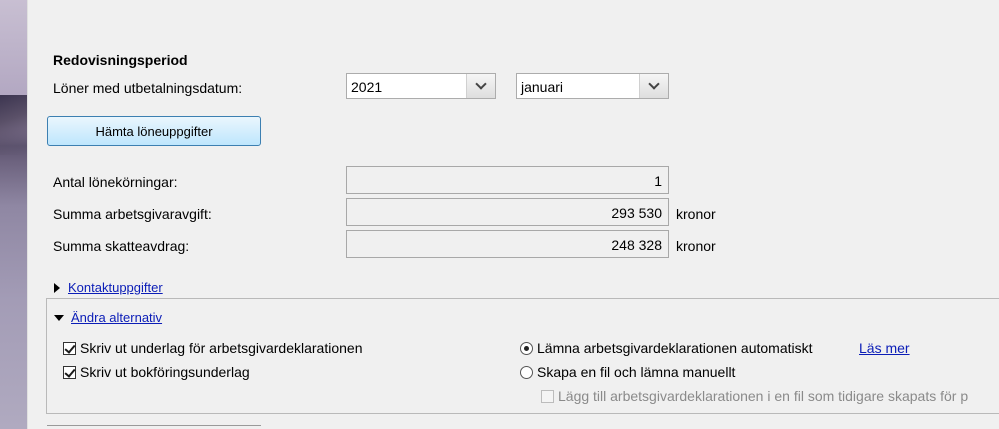 This screenshot has height=429, width=999. What do you see at coordinates (636, 245) in the screenshot?
I see `tax-deduction-value: 248 328` at bounding box center [636, 245].